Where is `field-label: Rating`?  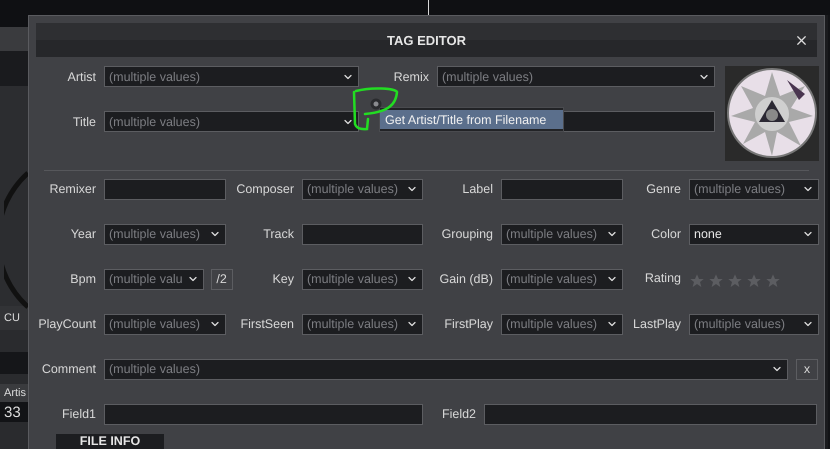 field-label: Rating is located at coordinates (662, 277).